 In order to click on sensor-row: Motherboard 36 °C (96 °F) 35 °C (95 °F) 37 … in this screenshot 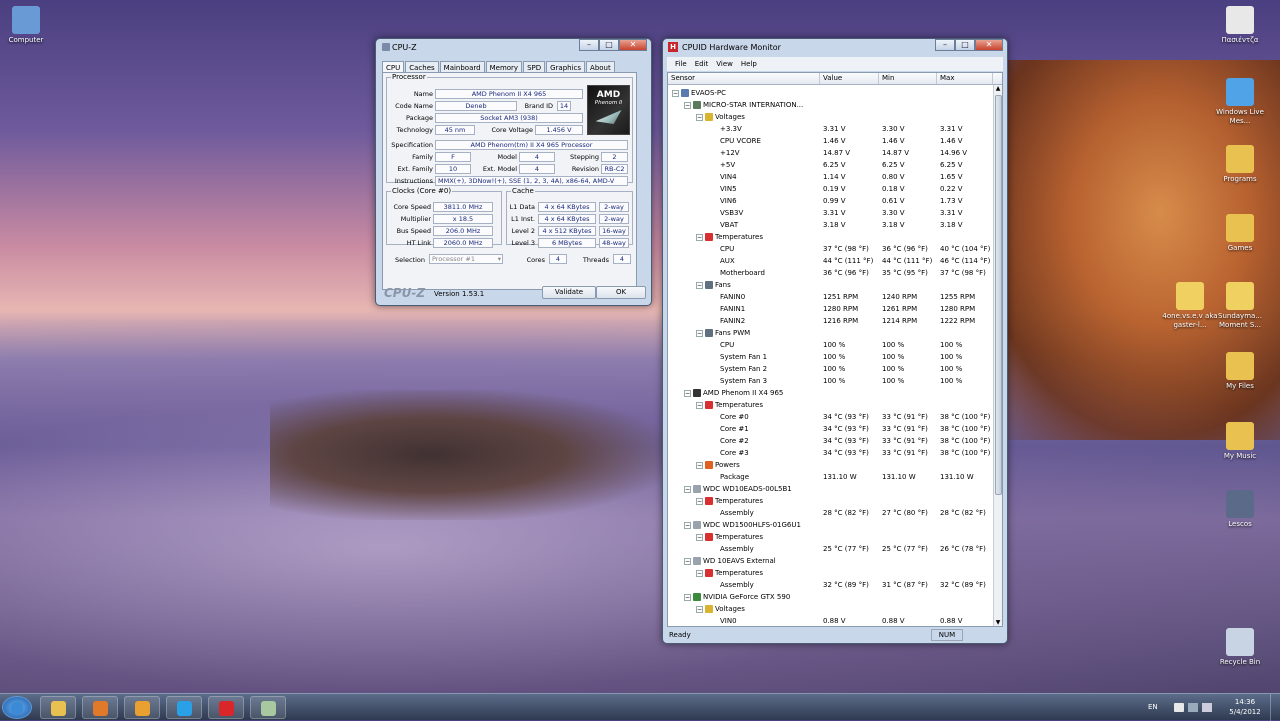, I will do `click(835, 273)`.